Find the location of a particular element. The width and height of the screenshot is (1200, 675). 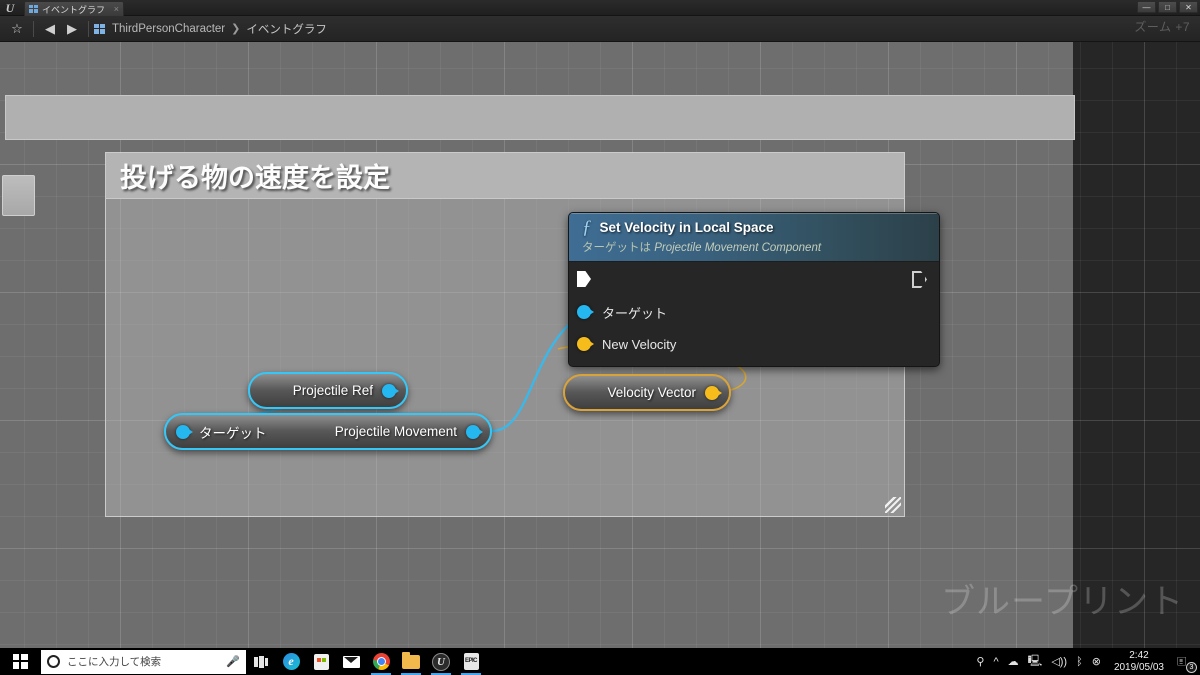

bluetooth-icon: ᛒ is located at coordinates (1079, 662).